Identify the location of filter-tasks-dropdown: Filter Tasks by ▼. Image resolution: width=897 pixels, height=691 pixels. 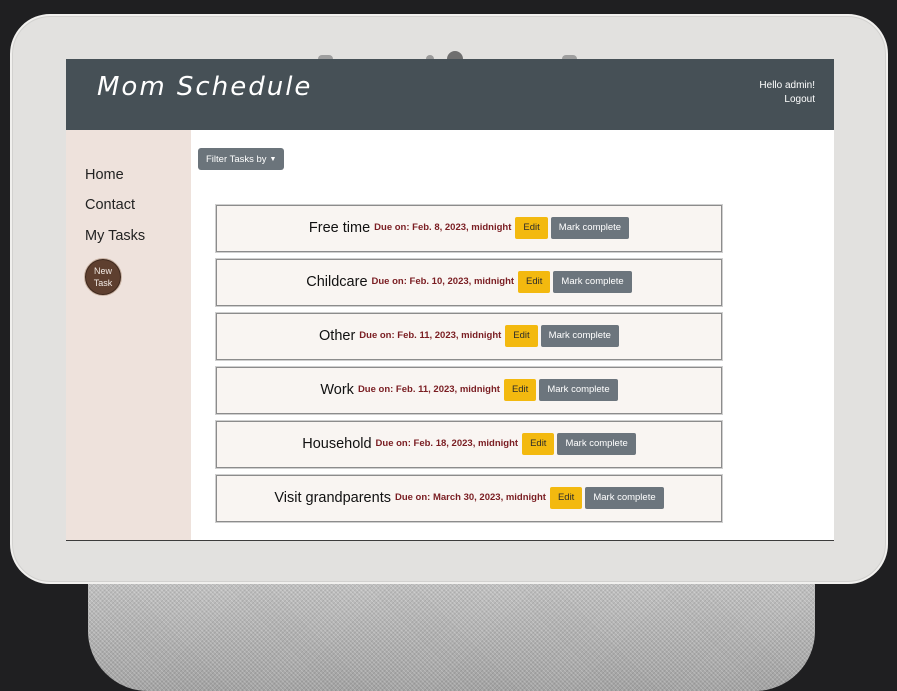
(241, 159).